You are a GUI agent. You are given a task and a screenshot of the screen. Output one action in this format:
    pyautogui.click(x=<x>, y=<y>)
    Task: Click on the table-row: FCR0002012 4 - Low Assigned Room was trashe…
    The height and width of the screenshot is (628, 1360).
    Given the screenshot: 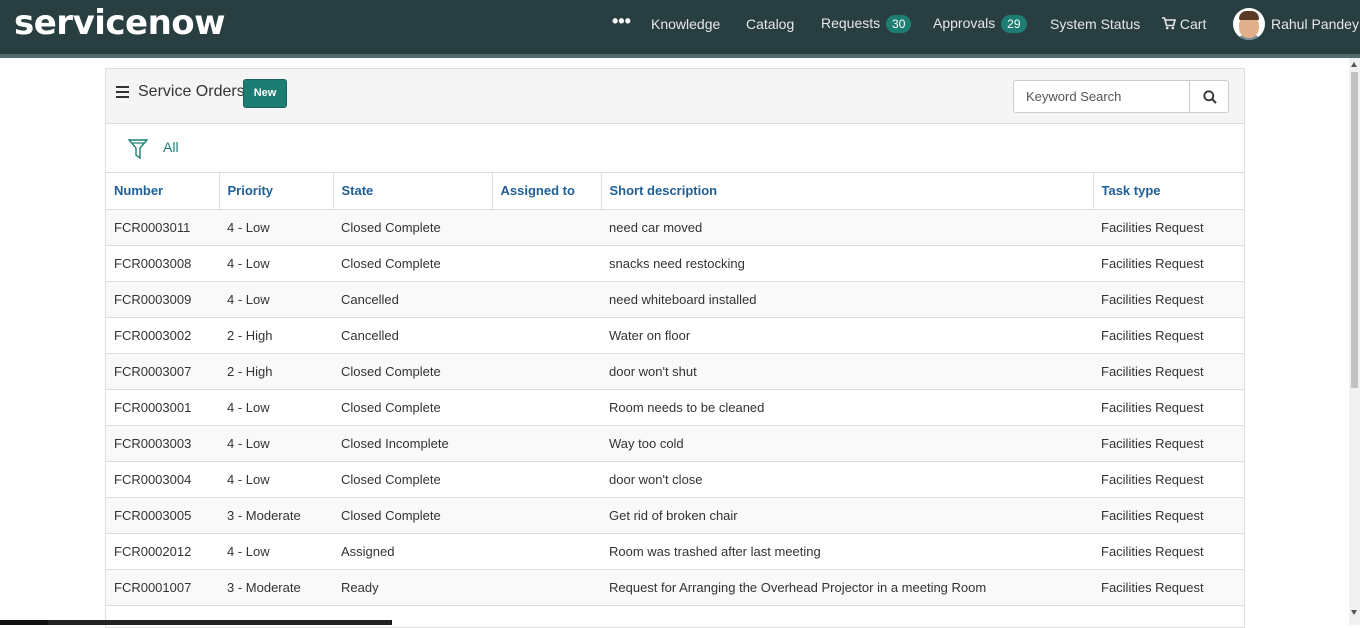 What is the action you would take?
    pyautogui.click(x=675, y=551)
    